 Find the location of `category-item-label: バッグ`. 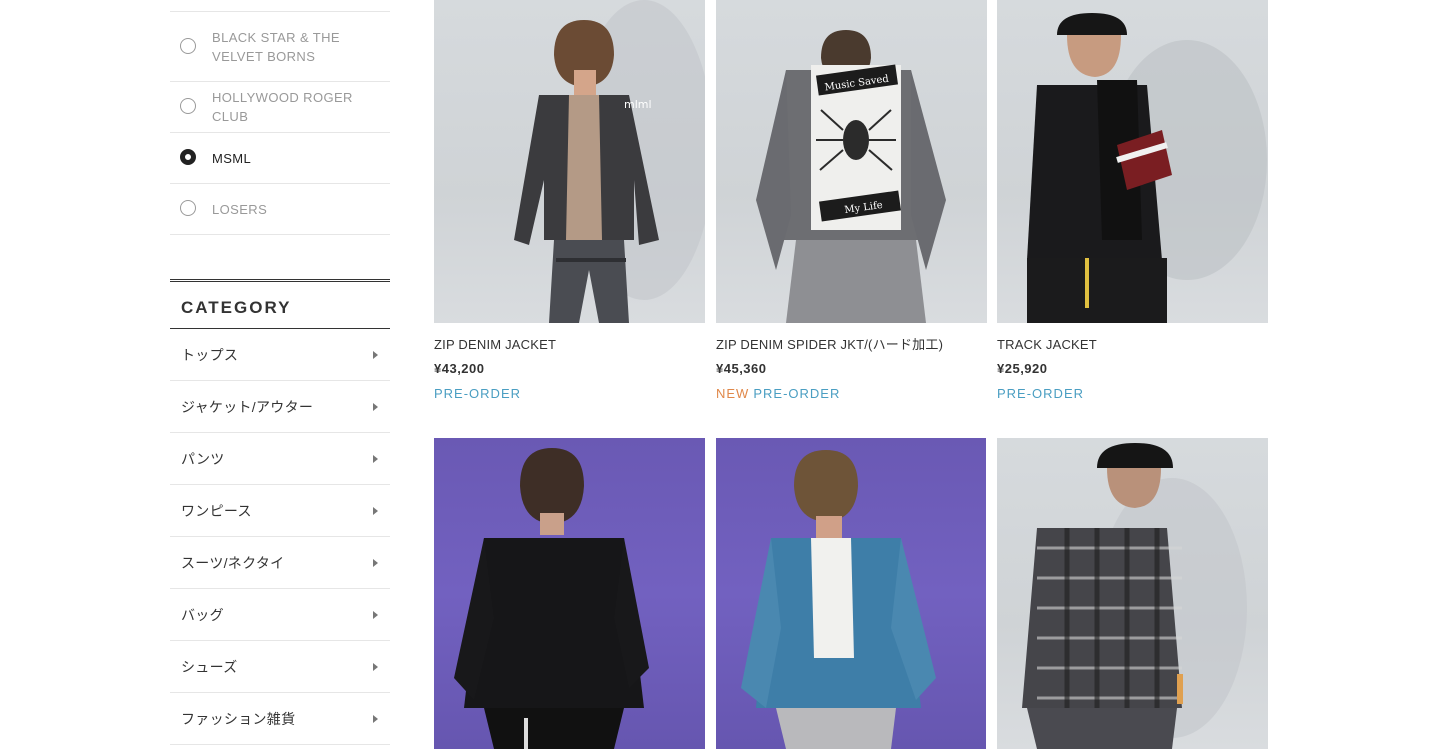

category-item-label: バッグ is located at coordinates (202, 614).